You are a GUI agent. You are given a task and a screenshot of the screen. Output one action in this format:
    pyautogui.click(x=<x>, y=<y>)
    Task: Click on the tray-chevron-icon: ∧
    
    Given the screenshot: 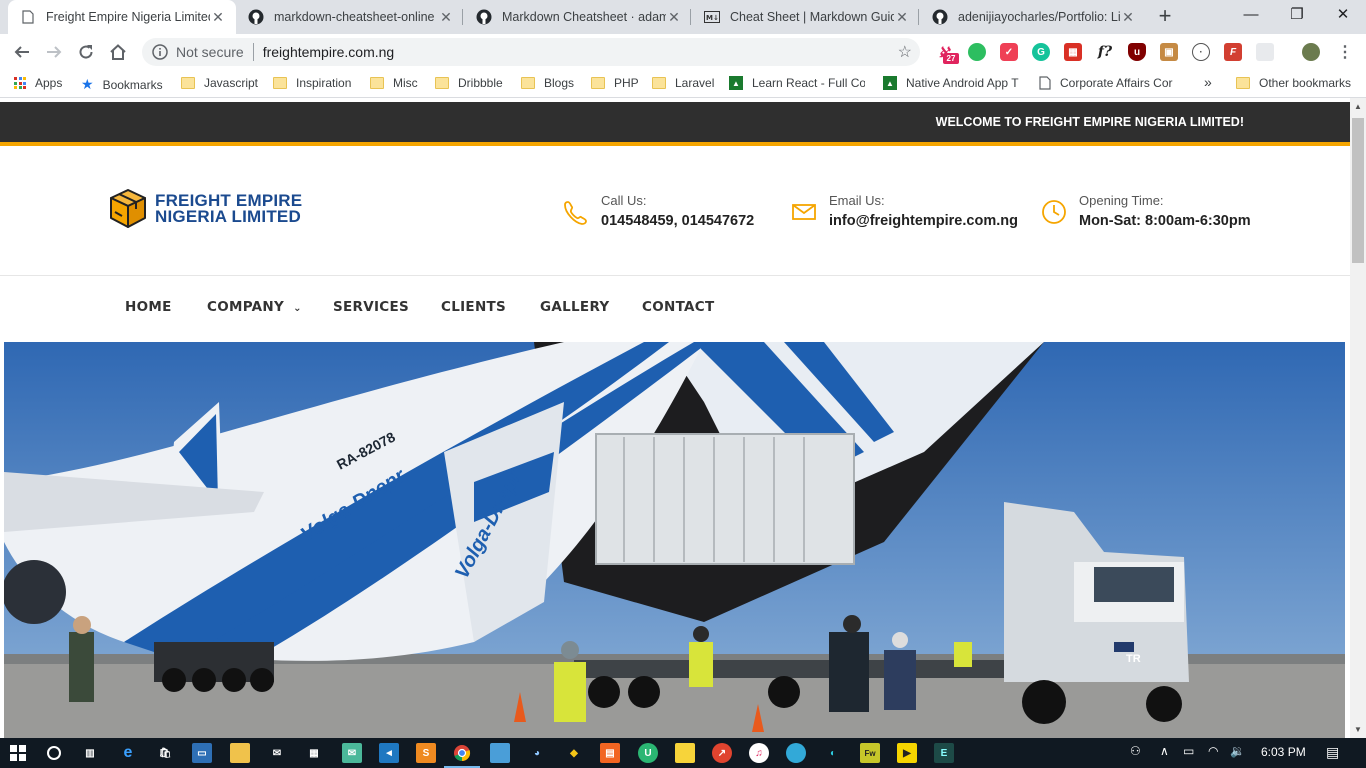 What is the action you would take?
    pyautogui.click(x=1164, y=751)
    